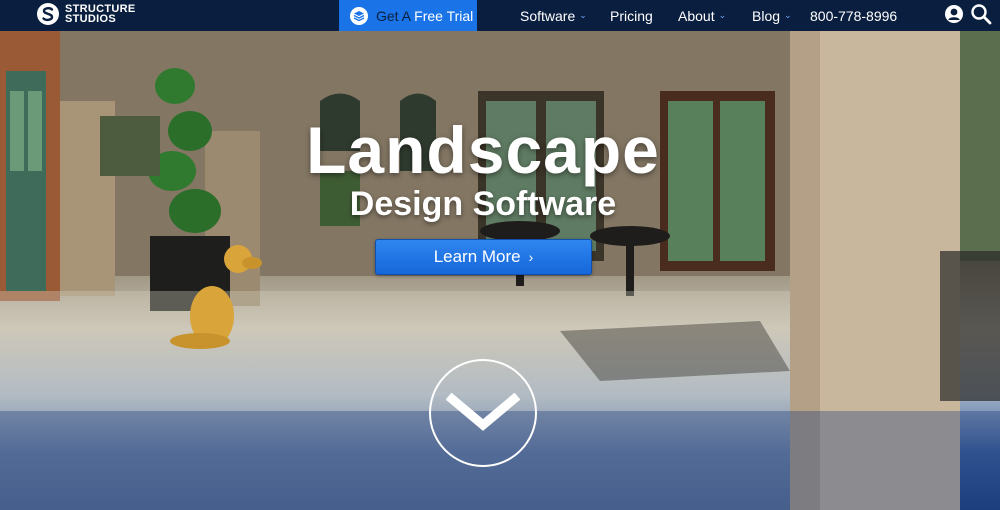  I want to click on learn-more-label: Learn More, so click(477, 256).